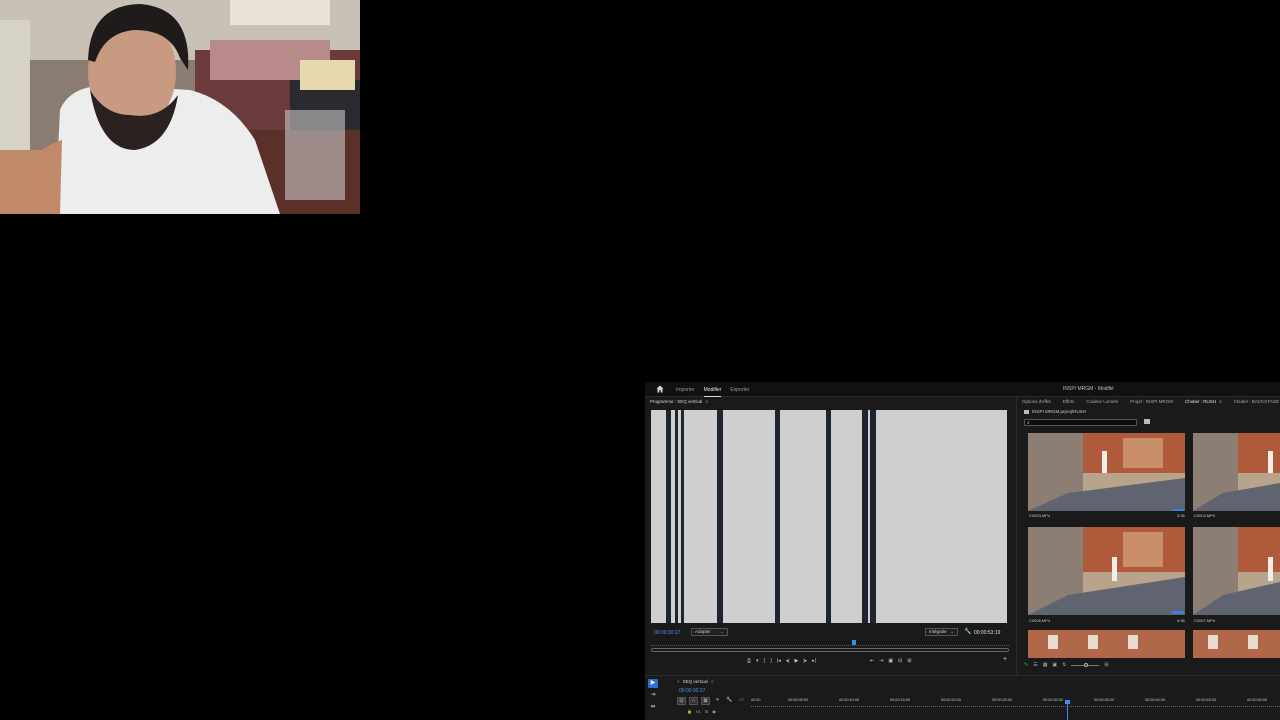  Describe the element at coordinates (756, 700) in the screenshot. I see `ruler-label: 00:00` at that location.